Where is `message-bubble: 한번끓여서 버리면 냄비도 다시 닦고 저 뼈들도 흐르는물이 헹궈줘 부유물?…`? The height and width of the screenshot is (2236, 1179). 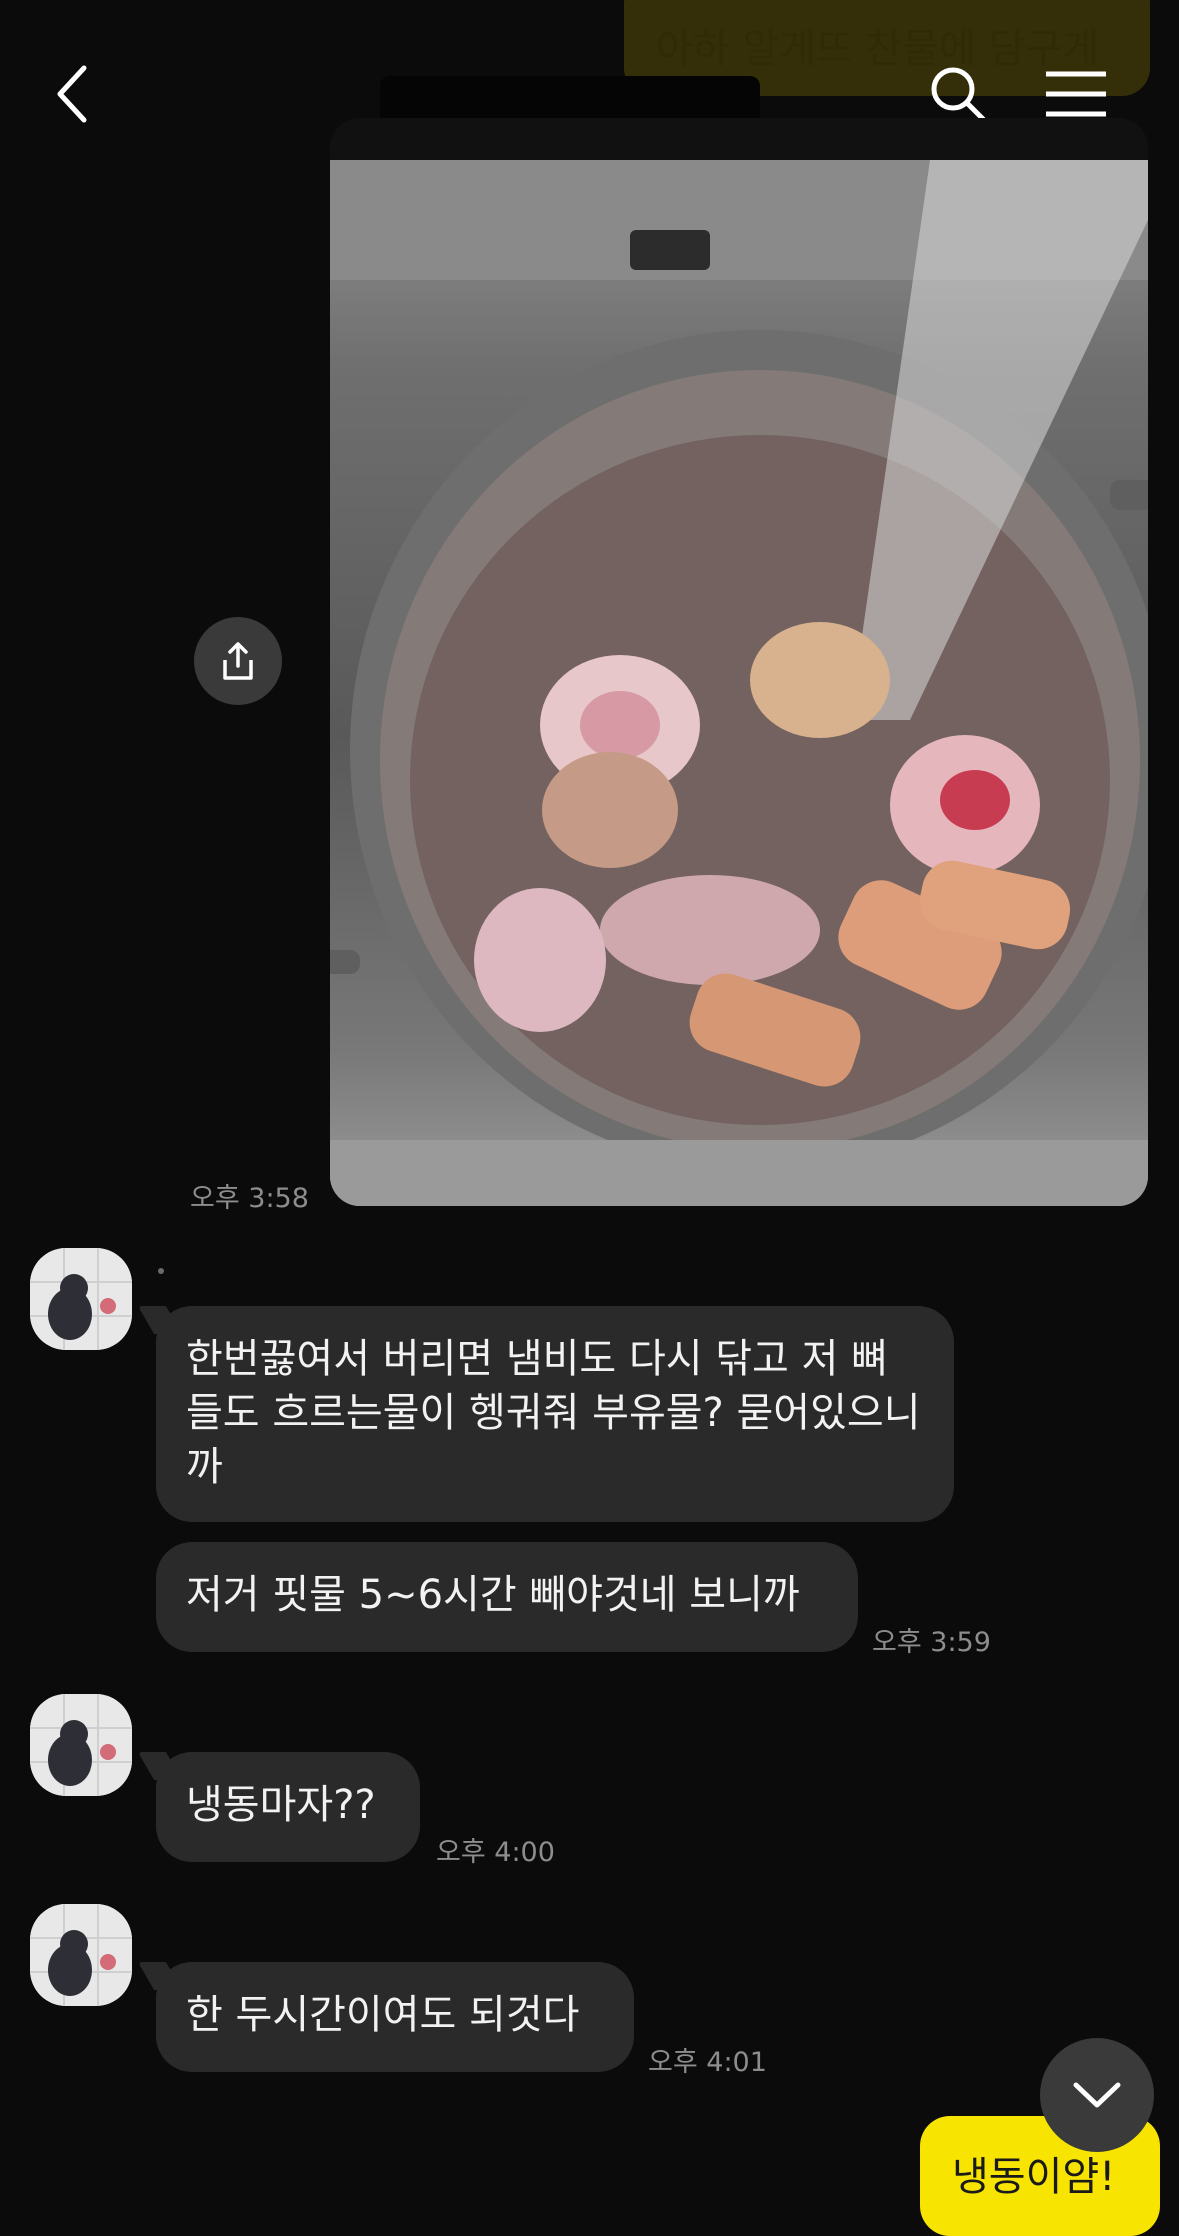
message-bubble: 한번끓여서 버리면 냄비도 다시 닦고 저 뼈들도 흐르는물이 헹궈줘 부유물?… is located at coordinates (555, 1414).